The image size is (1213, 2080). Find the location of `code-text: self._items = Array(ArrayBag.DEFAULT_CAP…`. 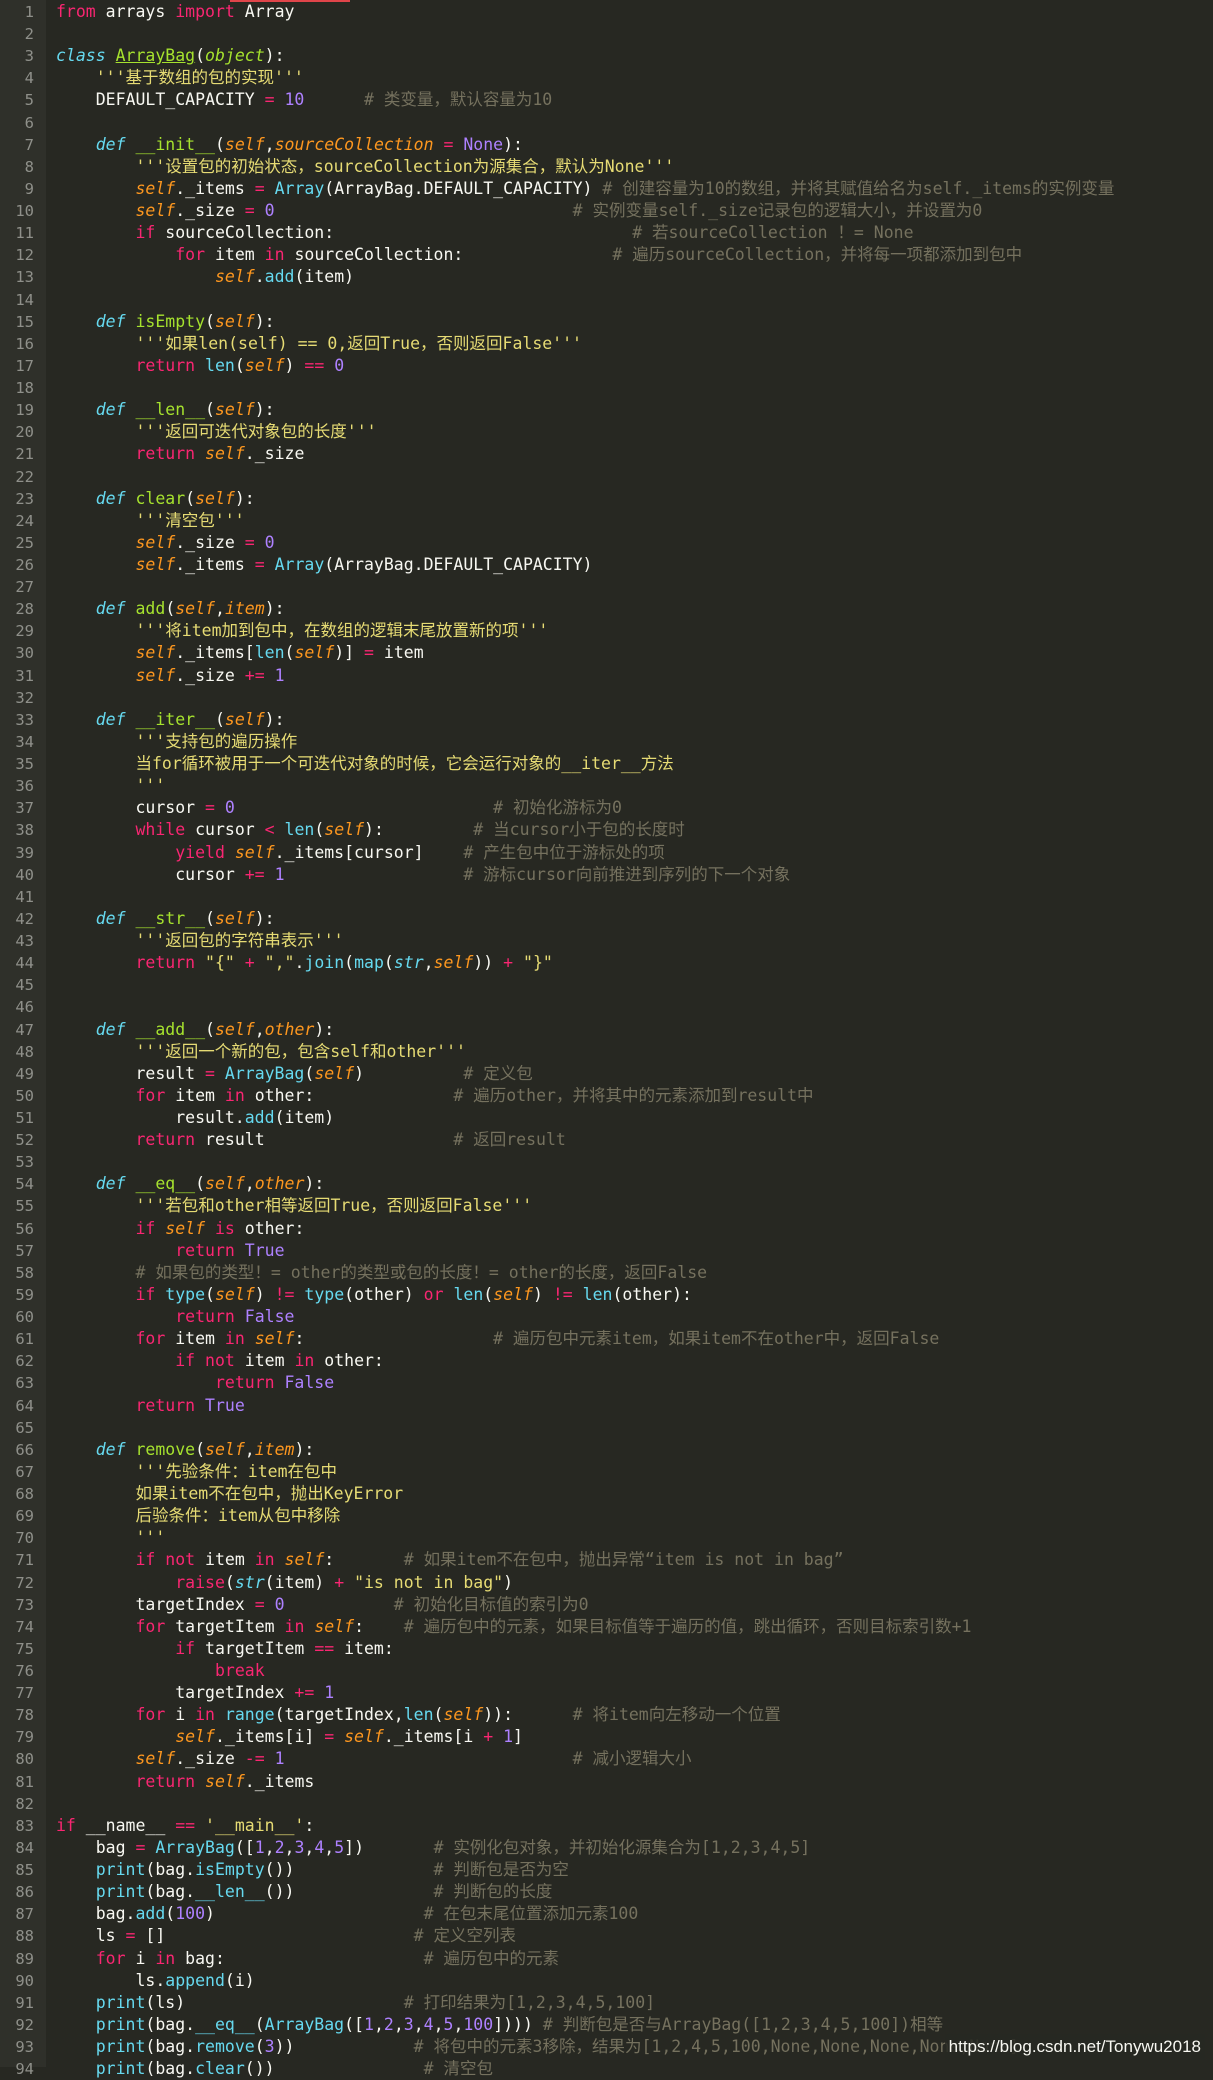

code-text: self._items = Array(ArrayBag.DEFAULT_CAP… is located at coordinates (585, 189).